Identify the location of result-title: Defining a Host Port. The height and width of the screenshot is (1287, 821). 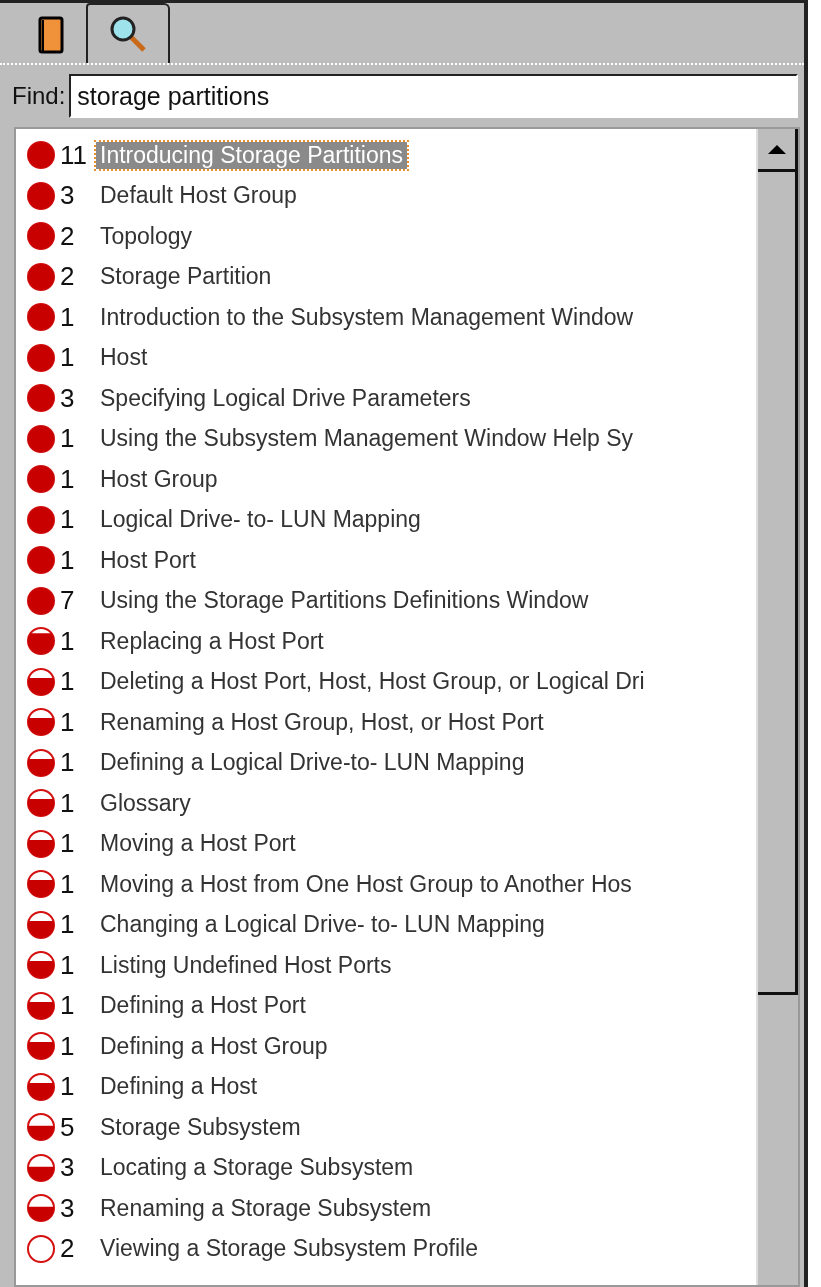
(203, 1006).